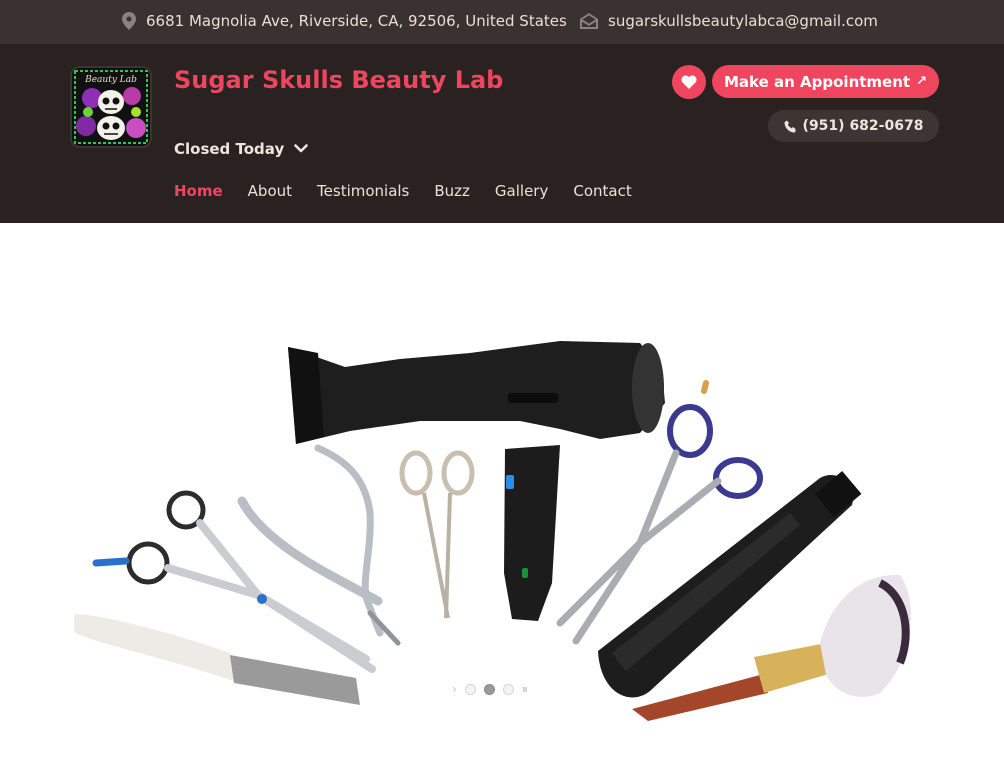  What do you see at coordinates (743, 21) in the screenshot?
I see `email-link: sugarskullsbeautylabca@gmail.com` at bounding box center [743, 21].